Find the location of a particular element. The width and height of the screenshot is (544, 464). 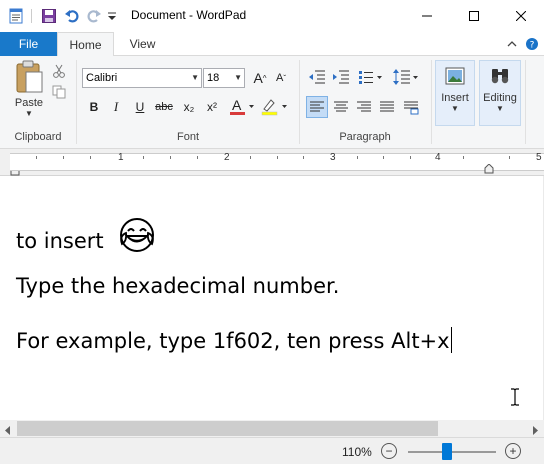

document-line: to insert is located at coordinates (87, 237).